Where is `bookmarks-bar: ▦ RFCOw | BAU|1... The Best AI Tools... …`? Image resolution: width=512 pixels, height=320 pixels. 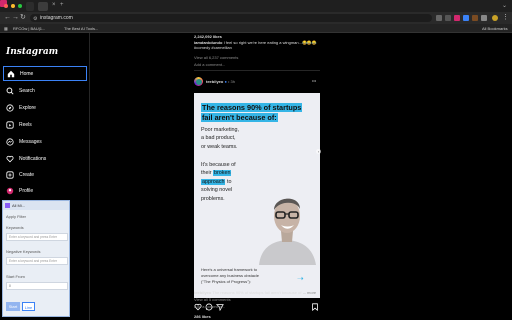
bookmarks-bar: ▦ RFCOw | BAU|1... The Best AI Tools... … is located at coordinates (256, 28).